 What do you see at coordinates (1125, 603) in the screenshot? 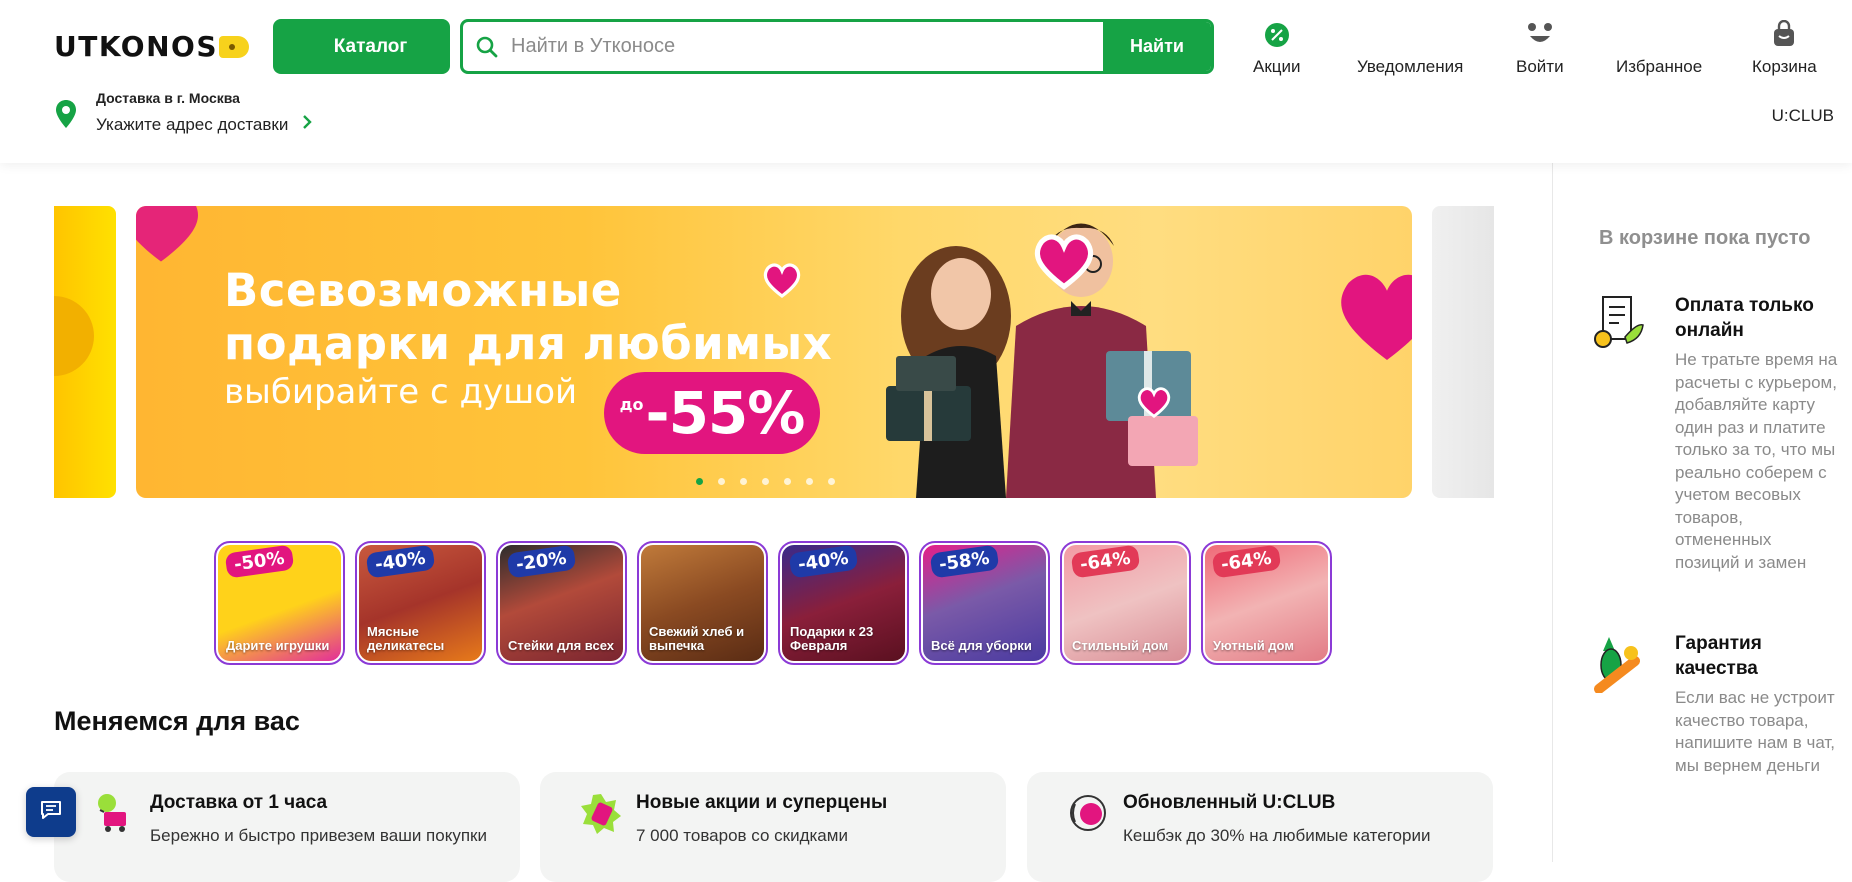
I see `category-tile-stylish-home: -64% Стильный дом` at bounding box center [1125, 603].